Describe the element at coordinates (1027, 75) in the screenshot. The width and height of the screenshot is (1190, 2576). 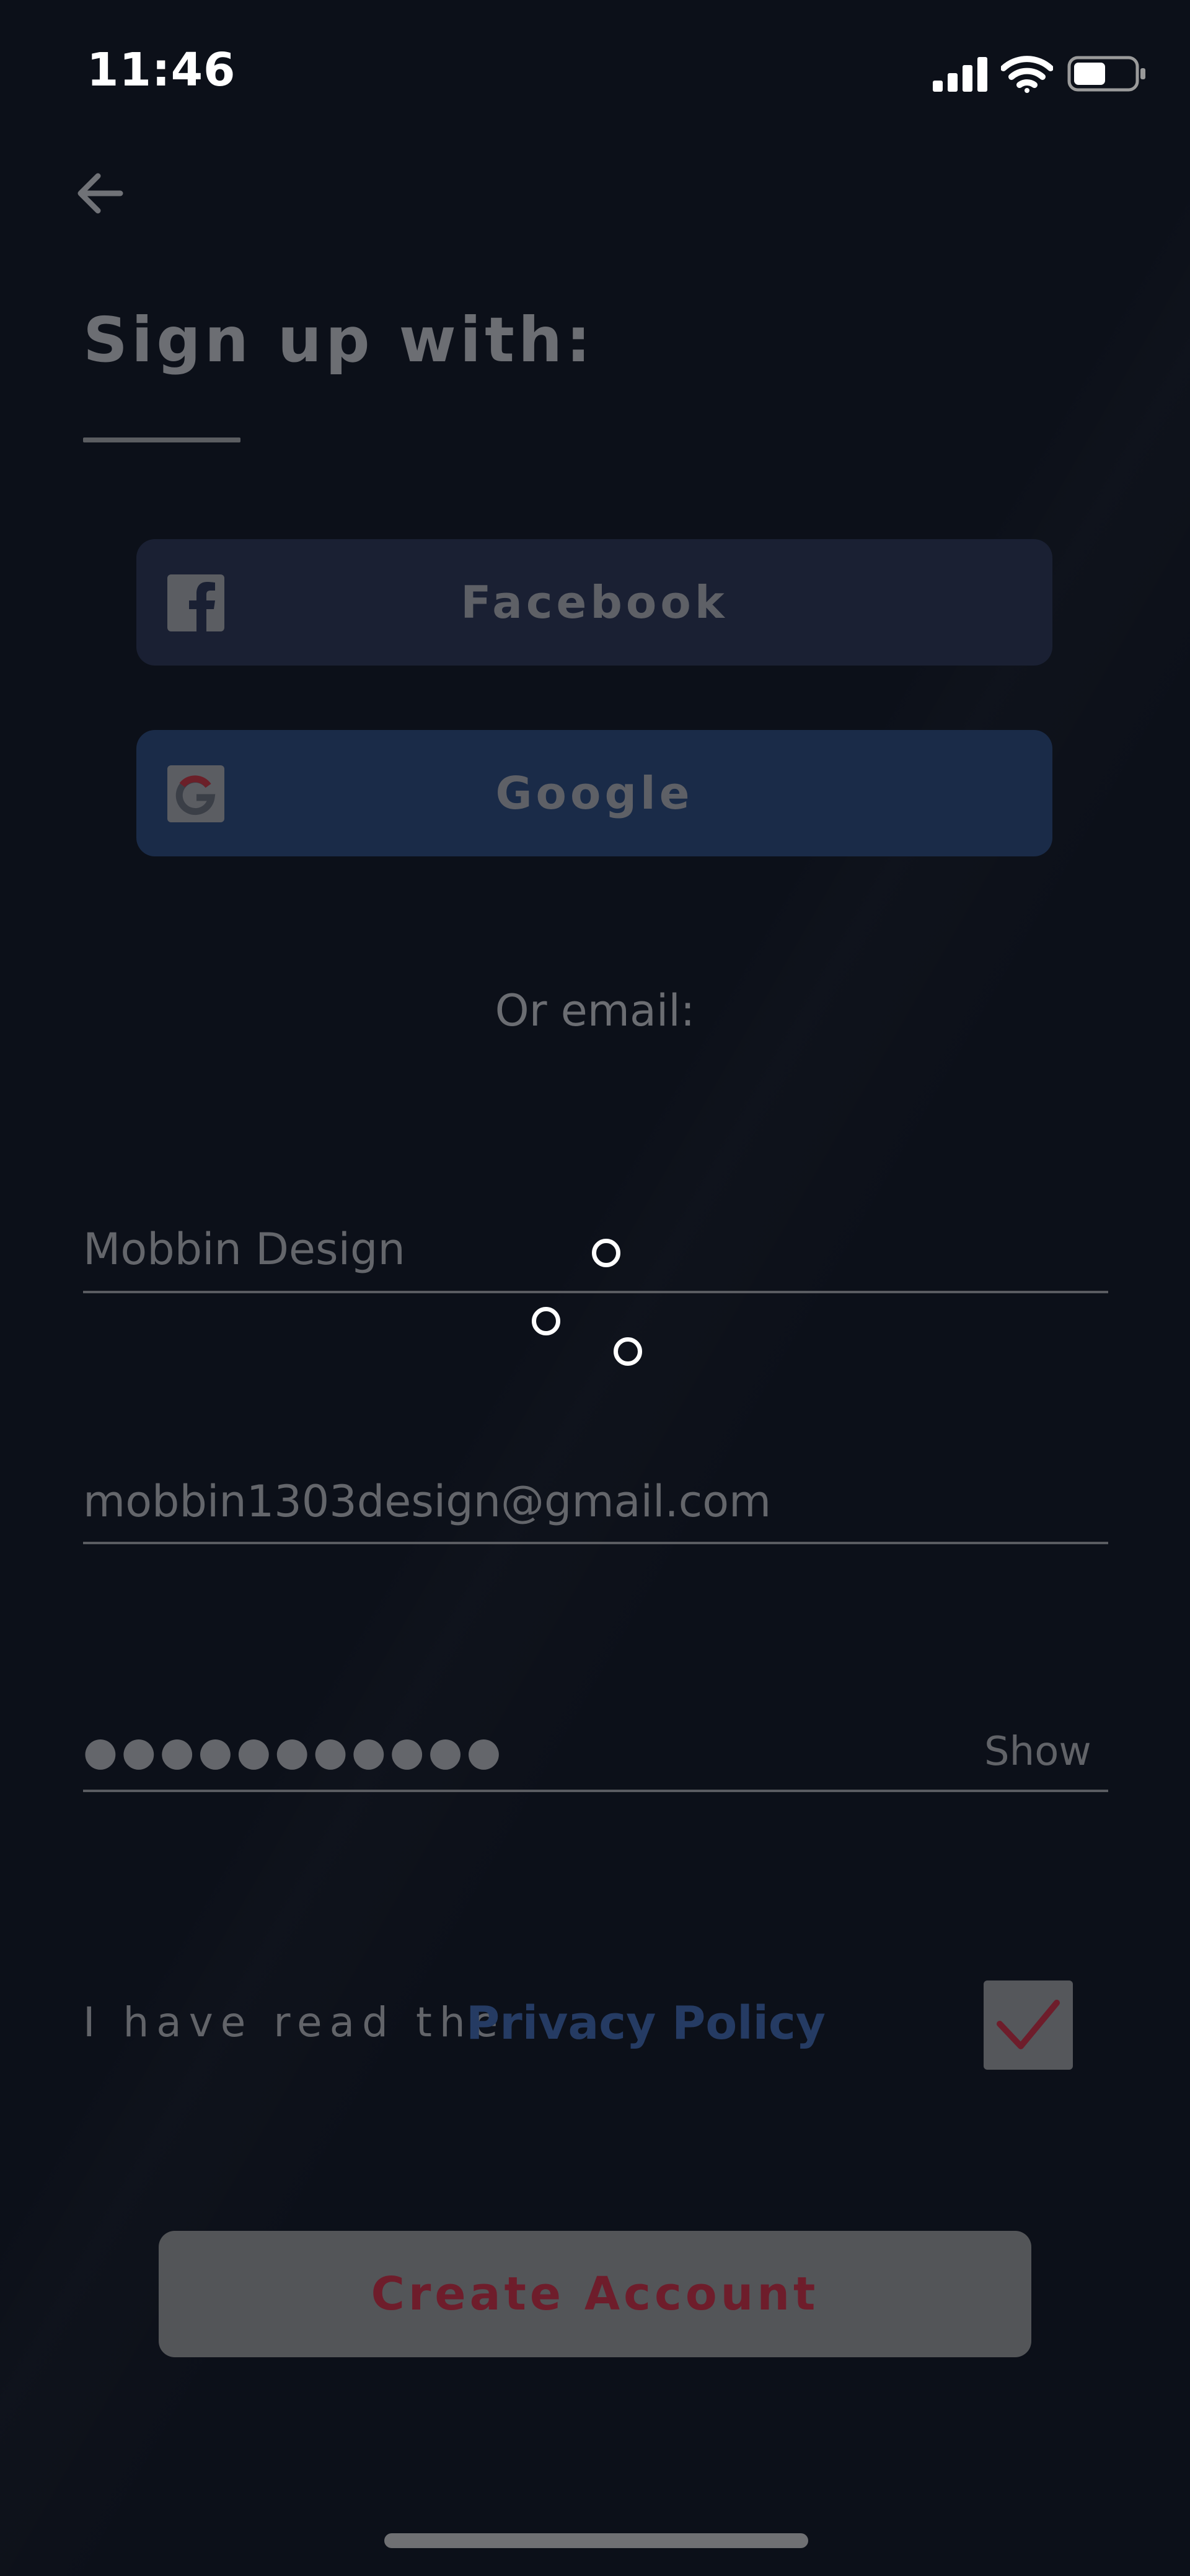
I see `wifi-icon` at that location.